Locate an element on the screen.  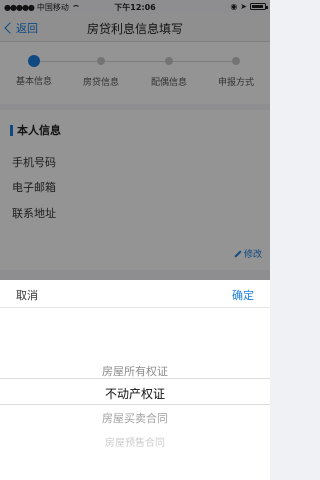
confirm-button: 确定 is located at coordinates (243, 295).